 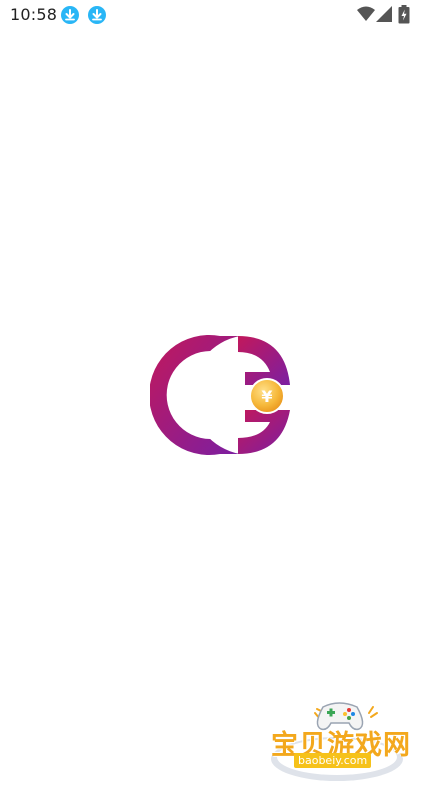 What do you see at coordinates (222, 15) in the screenshot?
I see `status-bar: 10:58` at bounding box center [222, 15].